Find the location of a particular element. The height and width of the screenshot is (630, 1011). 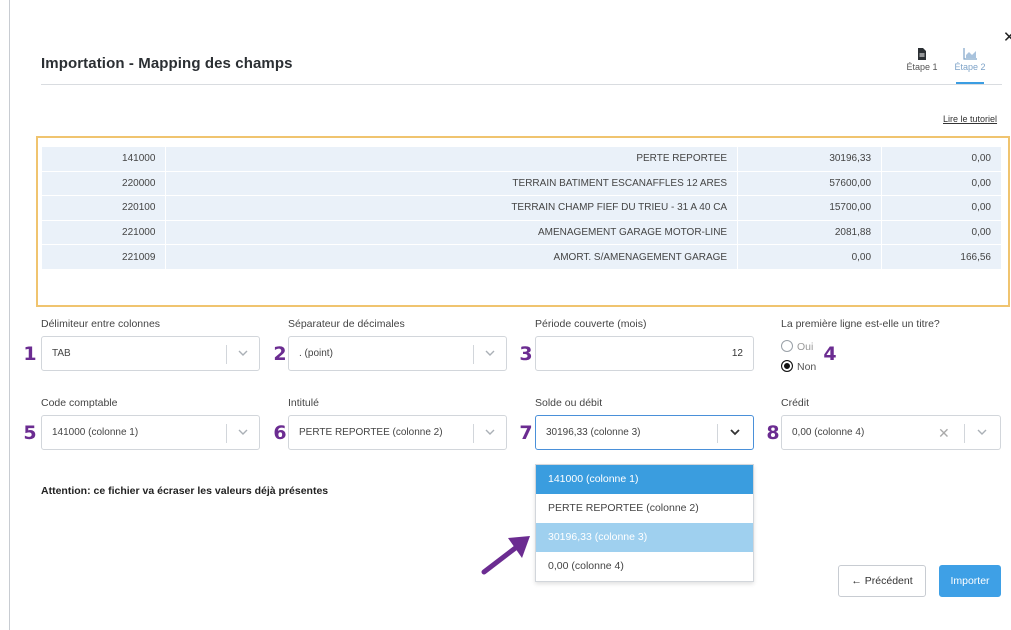

document-icon is located at coordinates (922, 55).